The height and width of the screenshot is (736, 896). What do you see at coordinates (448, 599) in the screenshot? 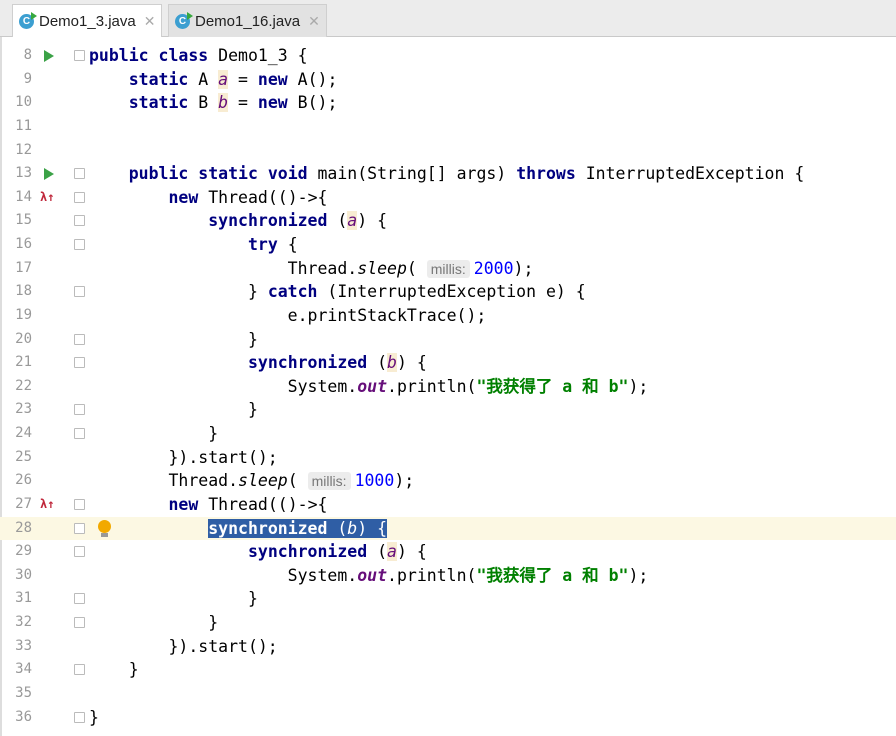
I see `code-line: 31 }` at bounding box center [448, 599].